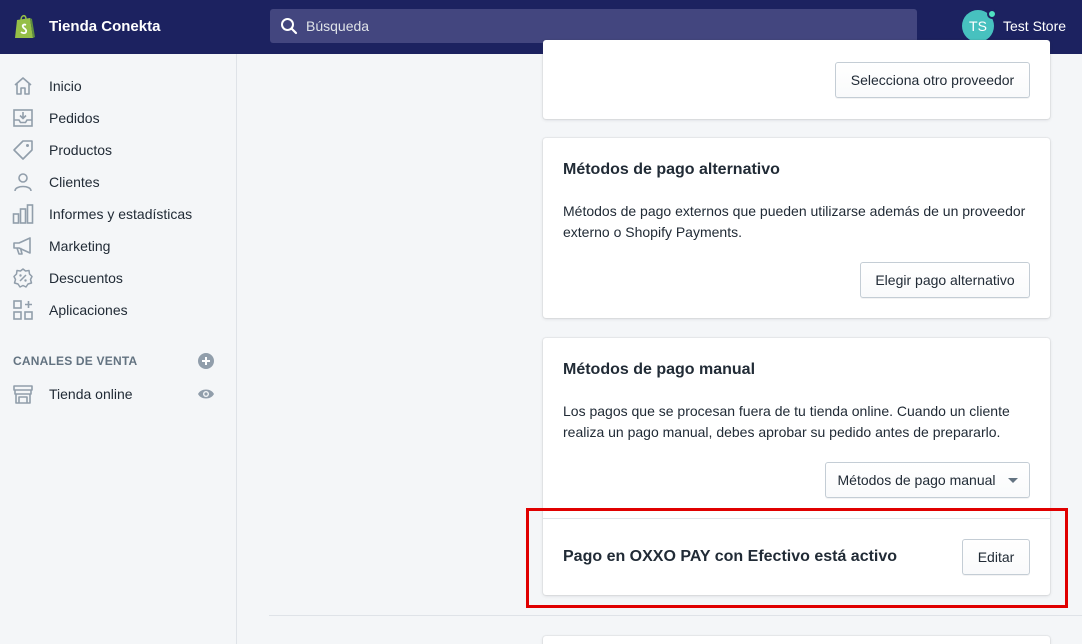  What do you see at coordinates (121, 214) in the screenshot?
I see `sidebar-item-label: Informes y estadísticas` at bounding box center [121, 214].